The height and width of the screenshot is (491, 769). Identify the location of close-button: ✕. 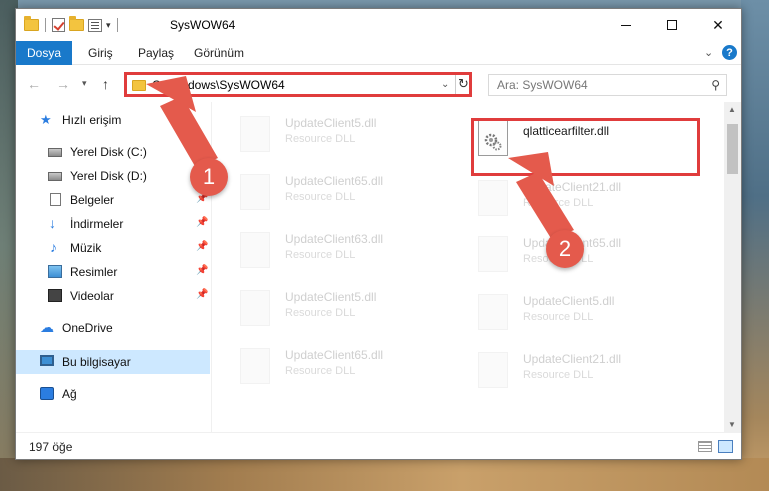
(718, 25).